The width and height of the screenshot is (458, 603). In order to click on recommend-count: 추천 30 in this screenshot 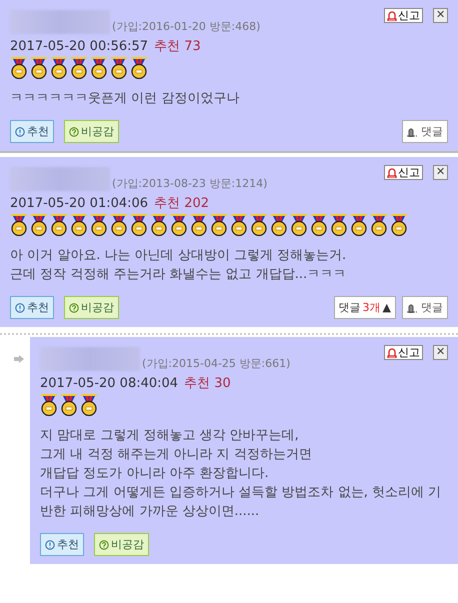, I will do `click(207, 383)`.